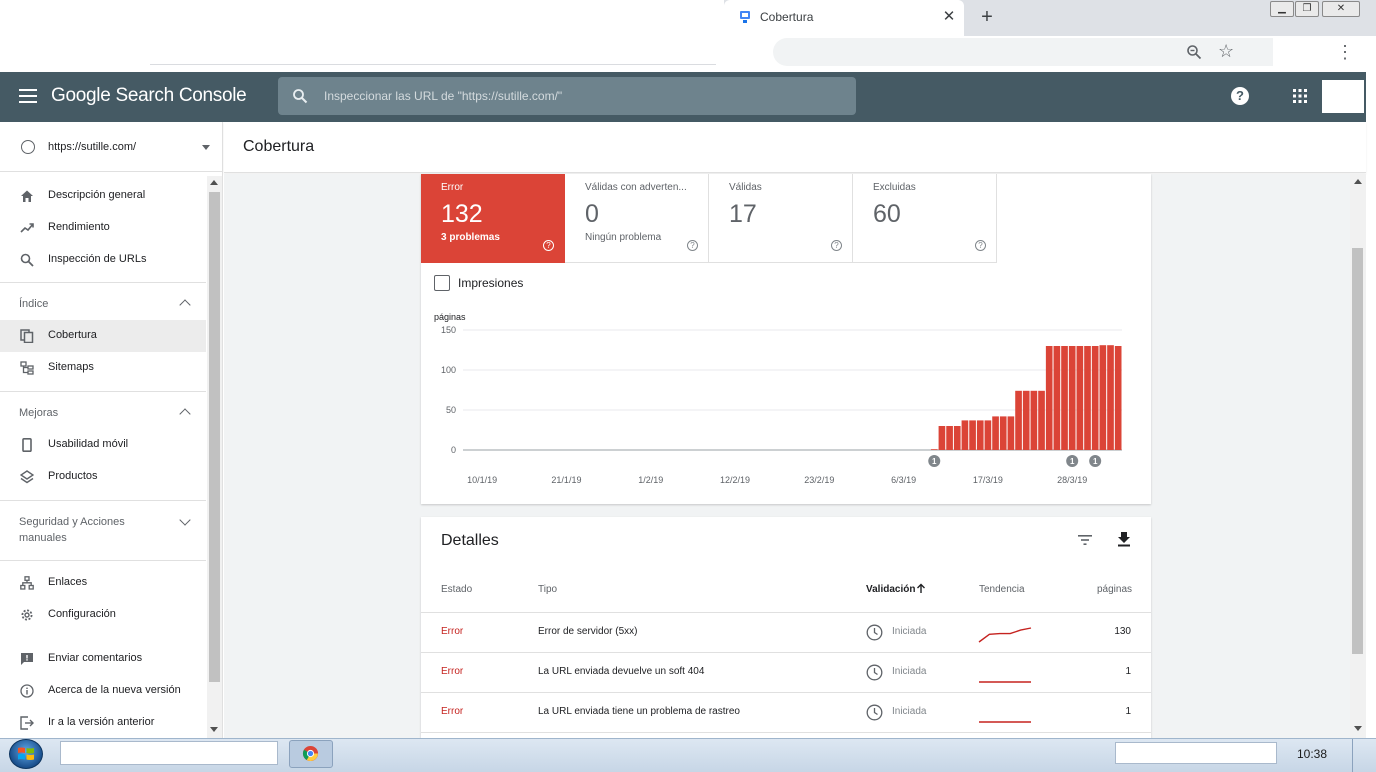  I want to click on download-icon, so click(1124, 539).